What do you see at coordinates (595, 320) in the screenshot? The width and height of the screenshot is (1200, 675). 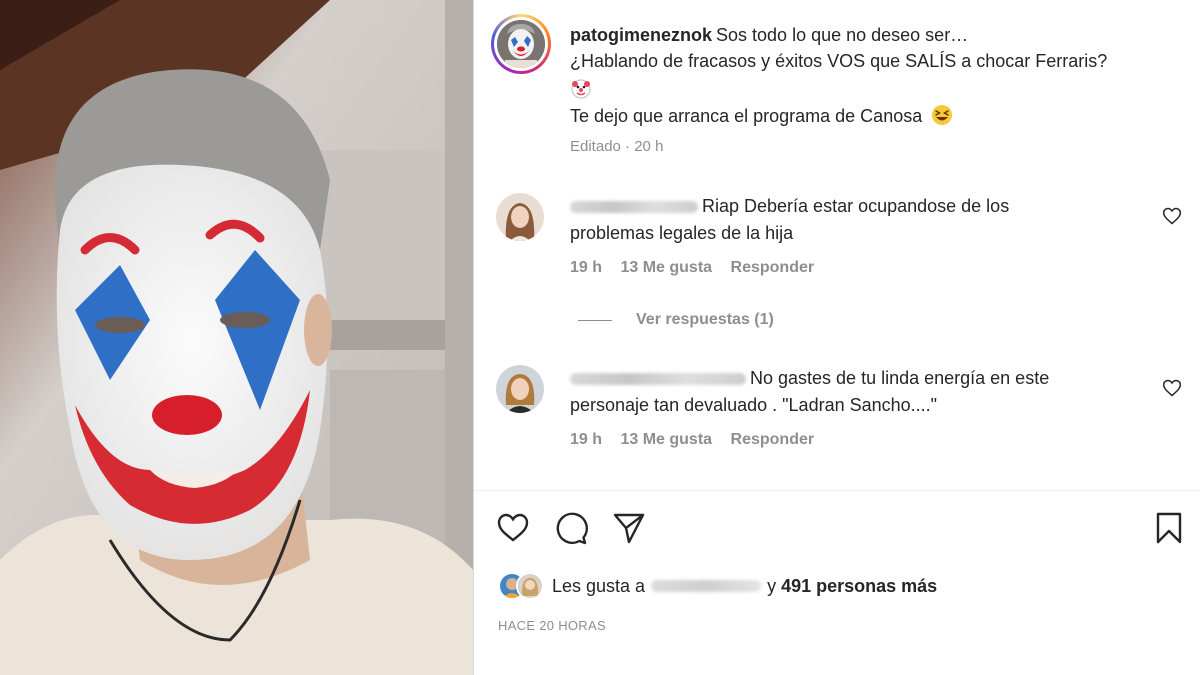 I see `replies-dash` at bounding box center [595, 320].